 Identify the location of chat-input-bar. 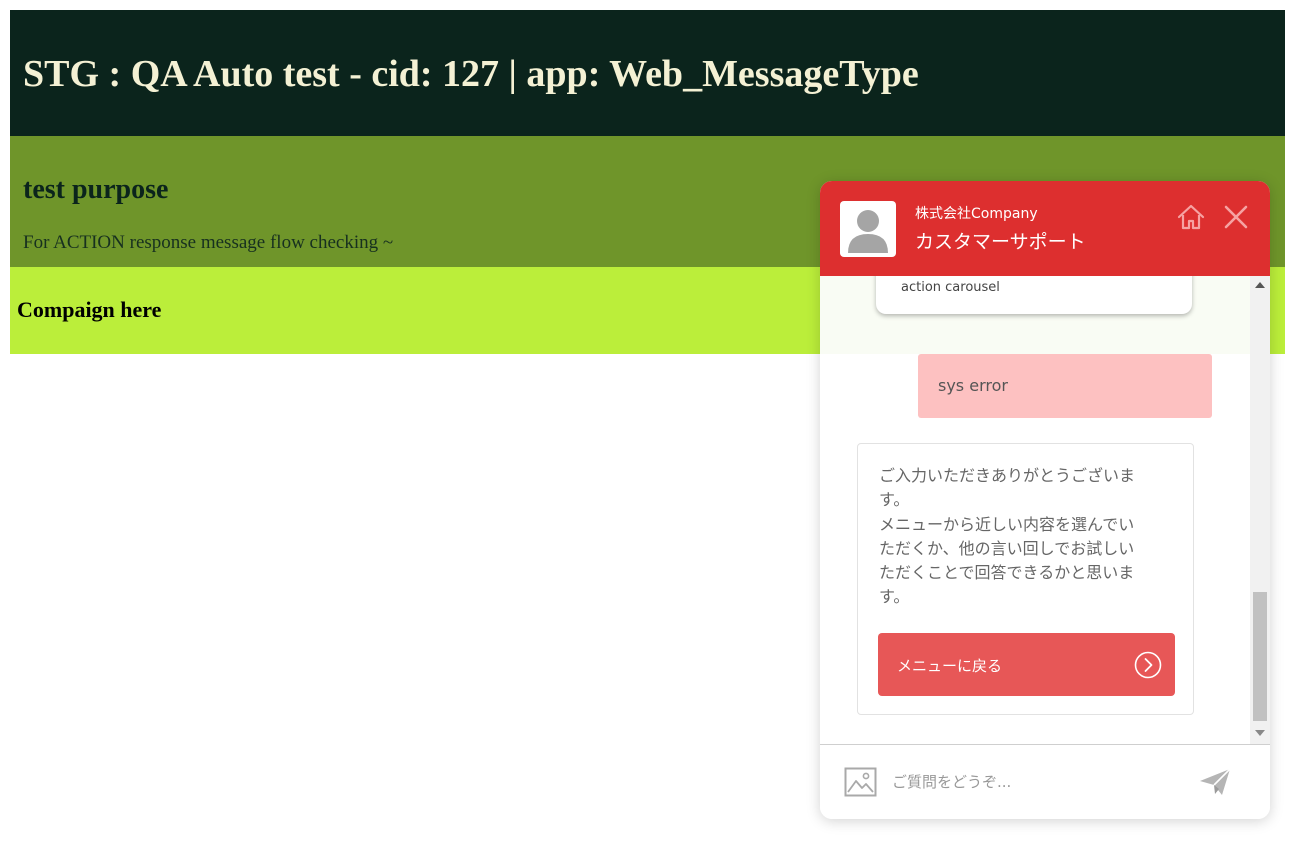
(1045, 781).